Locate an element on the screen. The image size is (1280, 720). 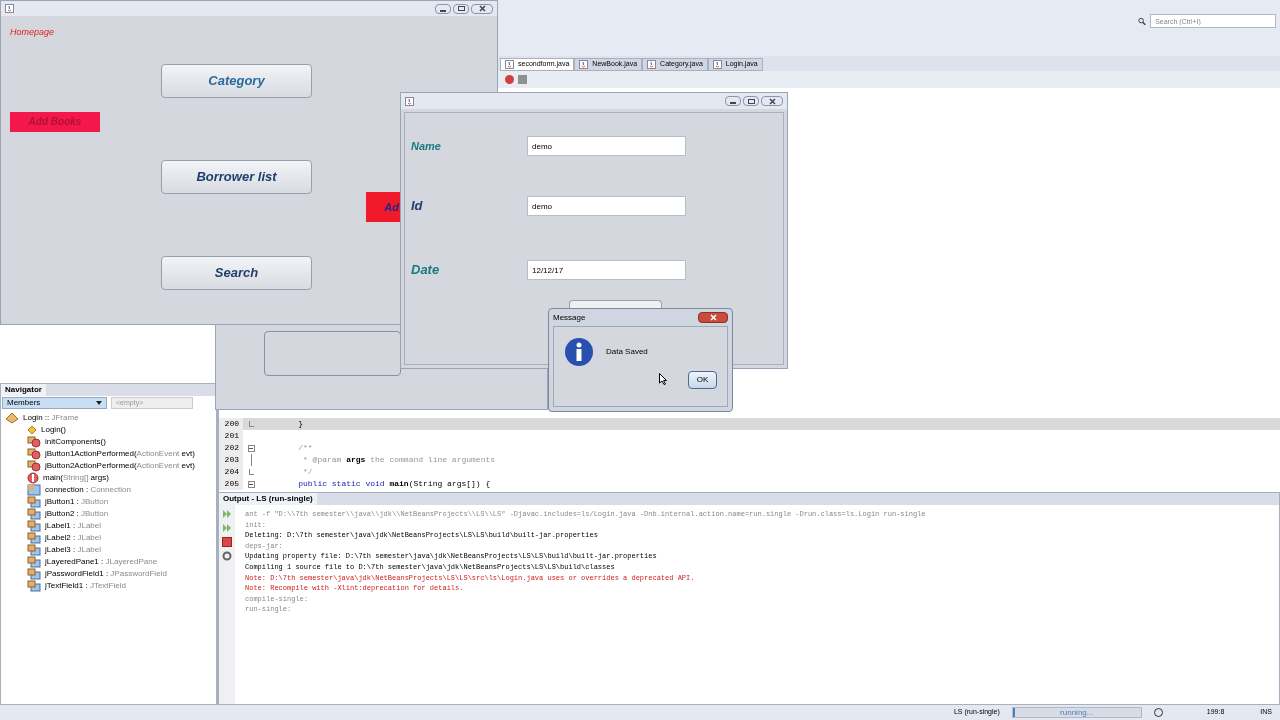
member-item: jLayeredPane1 : JLayeredPane is located at coordinates (101, 562).